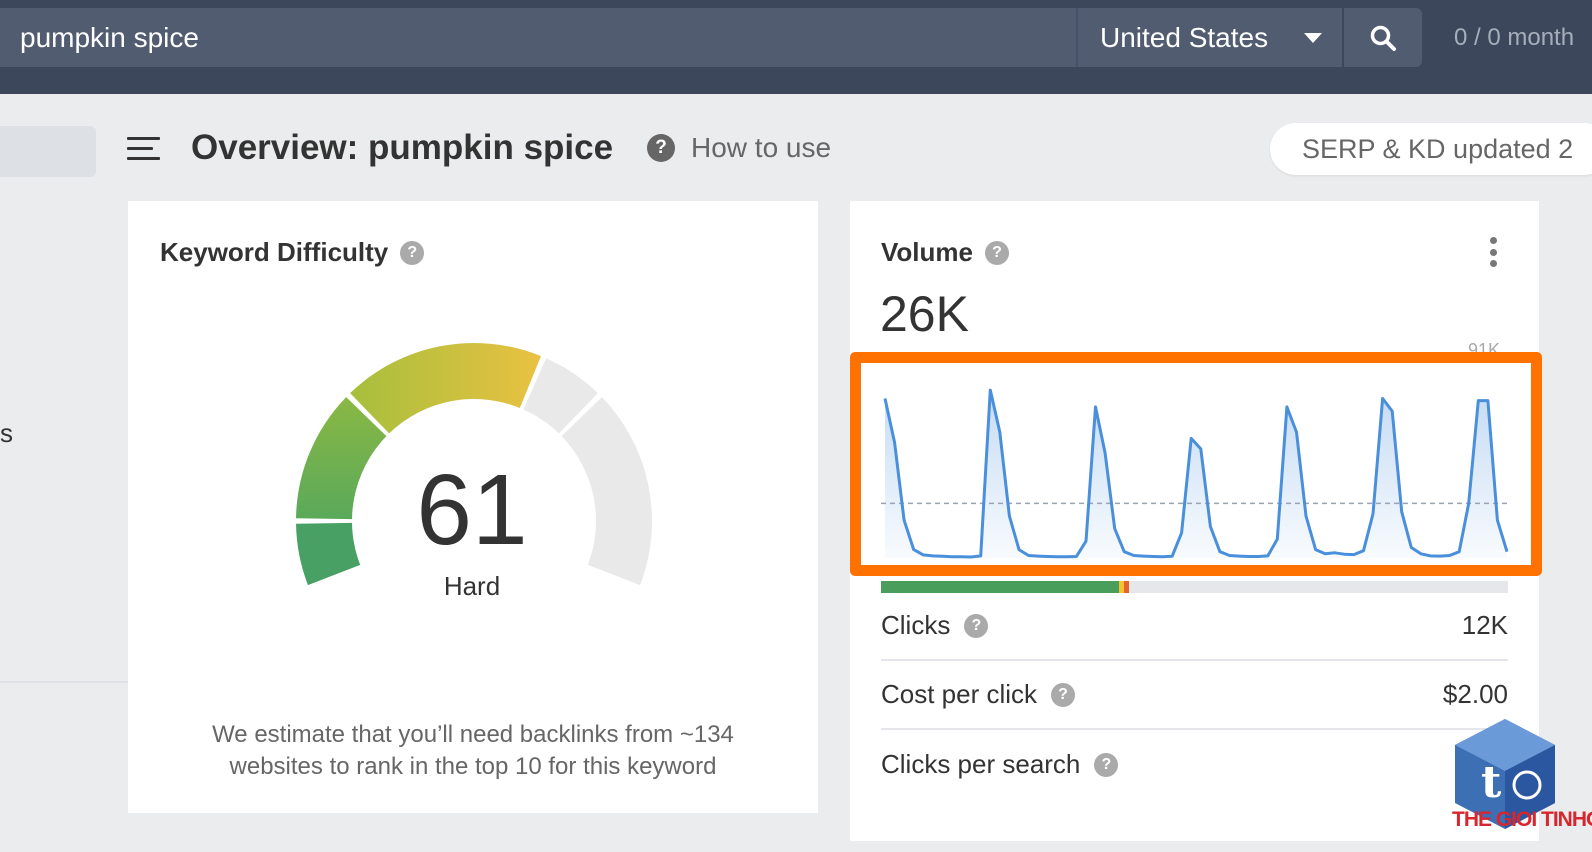  Describe the element at coordinates (1484, 625) in the screenshot. I see `metric-value: 12K` at that location.